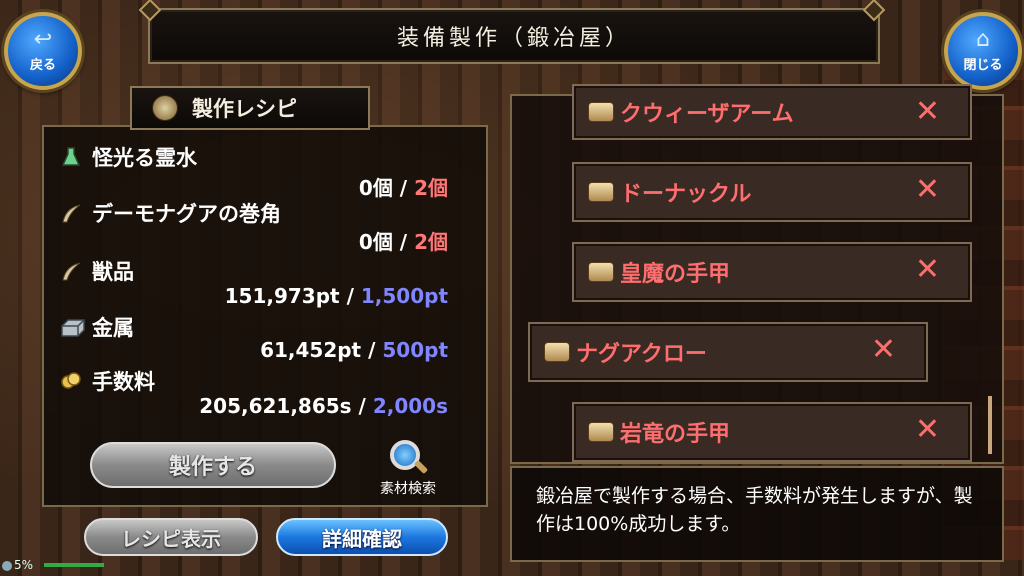 The image size is (1024, 576). What do you see at coordinates (641, 354) in the screenshot?
I see `item-name: ナグアクロー` at bounding box center [641, 354].